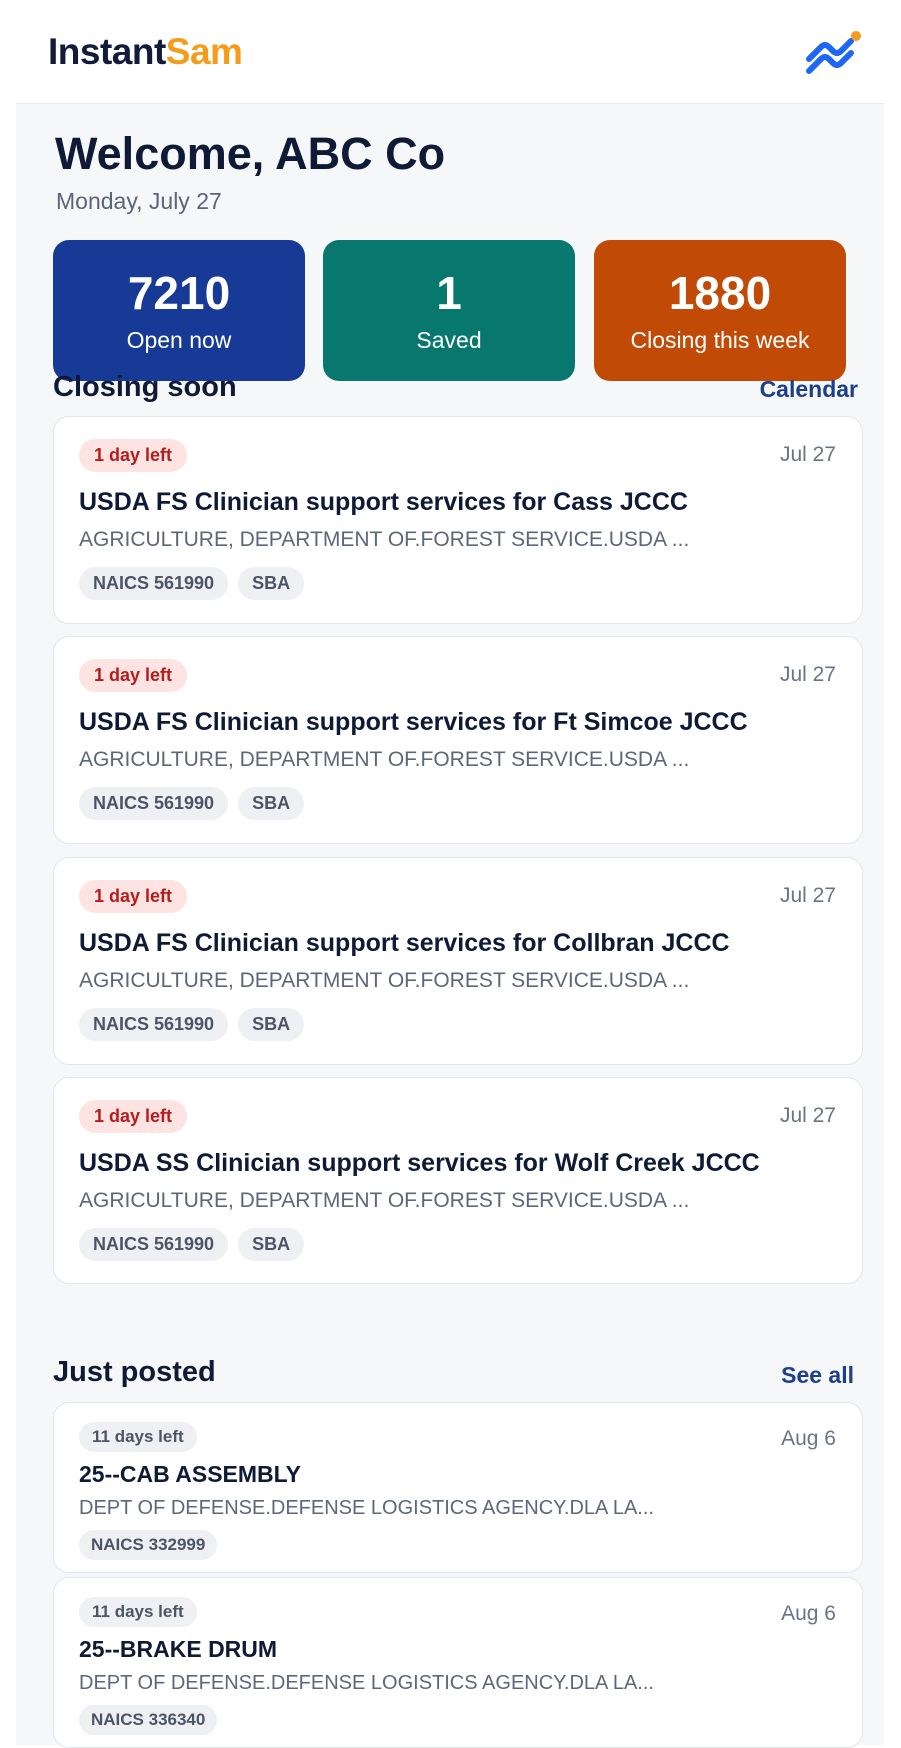 Image resolution: width=901 pixels, height=1748 pixels. I want to click on stat-value: 1, so click(449, 293).